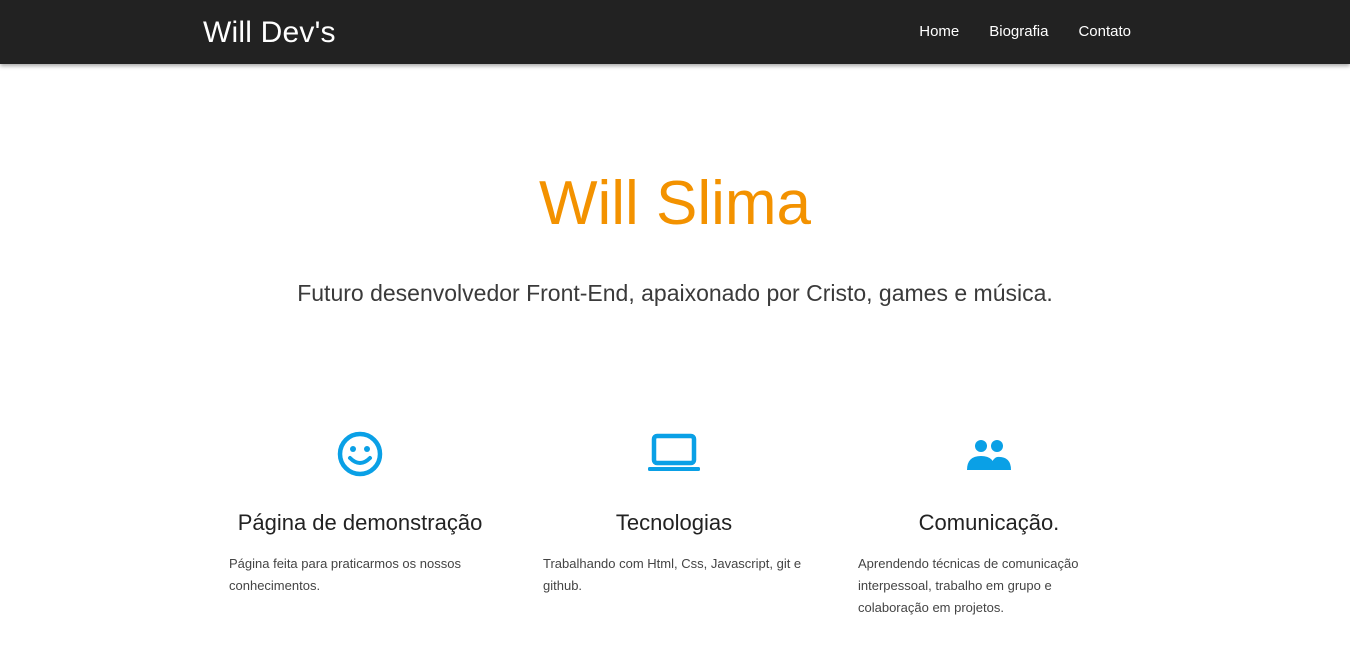 Image resolution: width=1350 pixels, height=667 pixels. I want to click on brand-logo-text: Will Dev's, so click(269, 33).